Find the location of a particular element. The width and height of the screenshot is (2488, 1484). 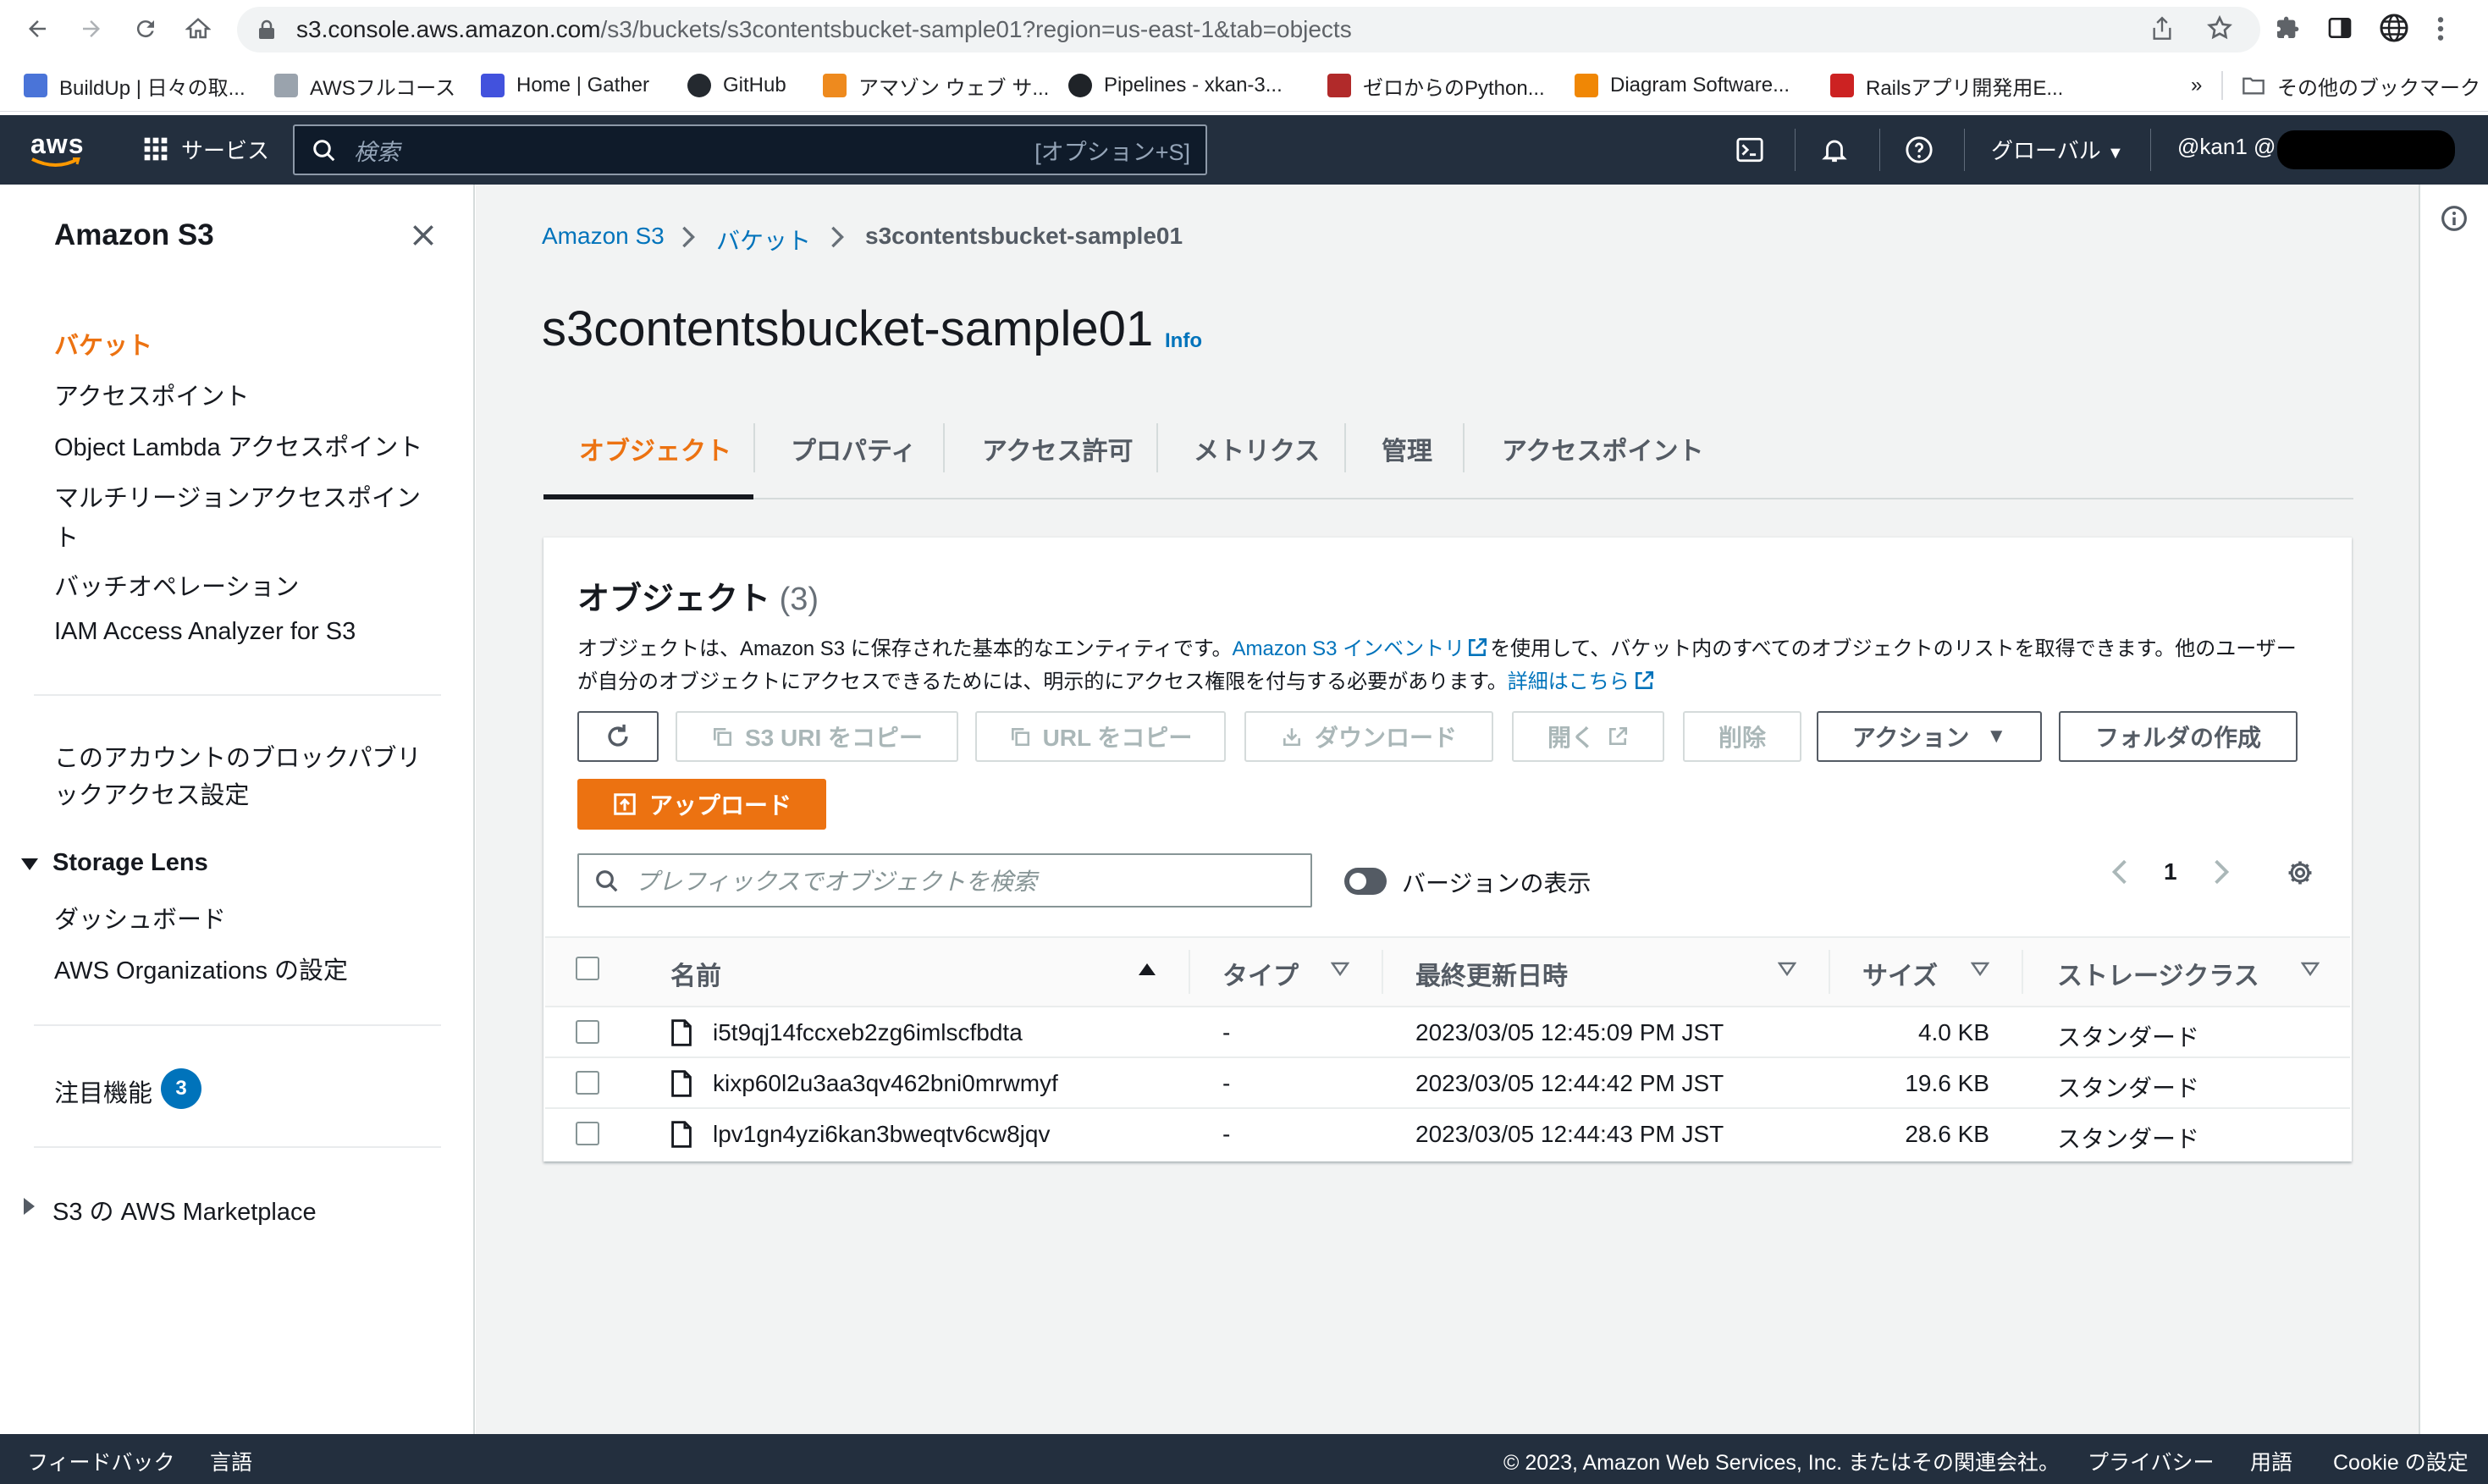

back-button is located at coordinates (37, 29).